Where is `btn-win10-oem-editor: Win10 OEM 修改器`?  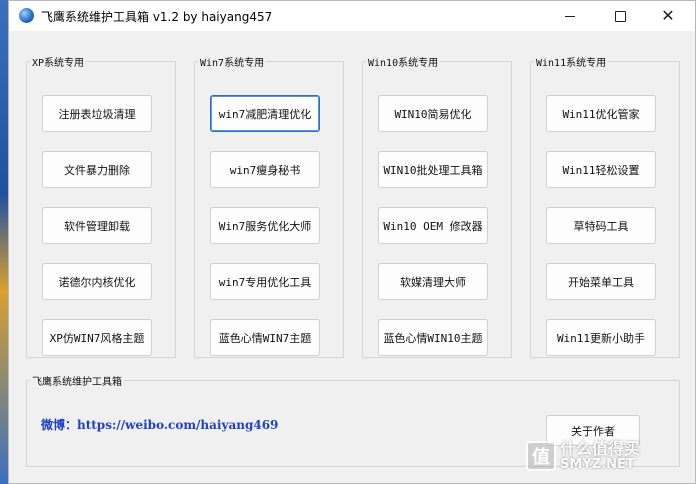 btn-win10-oem-editor: Win10 OEM 修改器 is located at coordinates (433, 225).